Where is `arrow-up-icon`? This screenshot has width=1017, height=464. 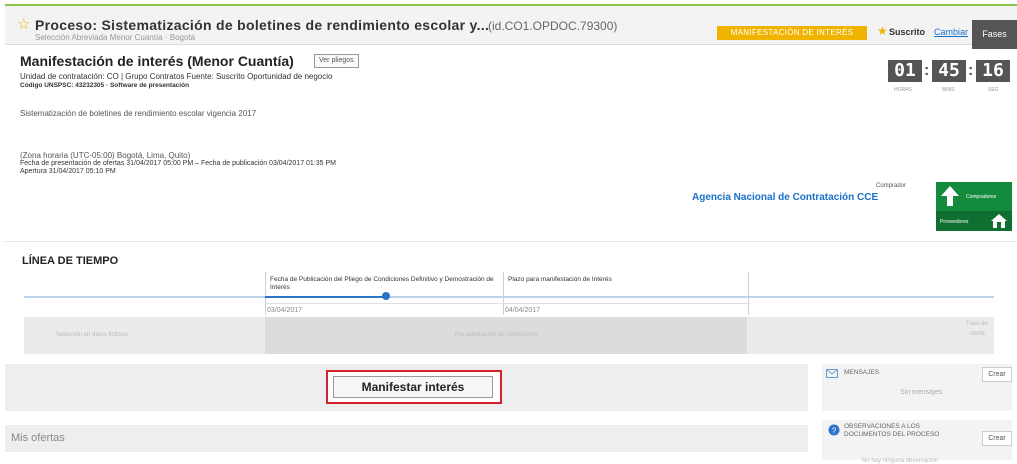
arrow-up-icon is located at coordinates (950, 196).